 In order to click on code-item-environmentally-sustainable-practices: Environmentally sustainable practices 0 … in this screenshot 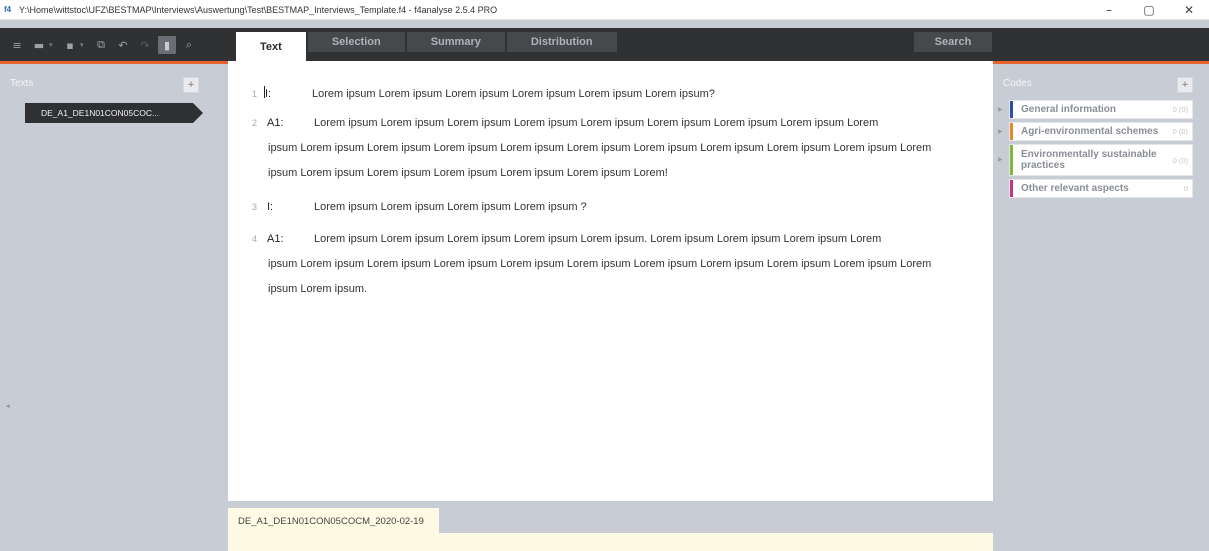, I will do `click(1101, 160)`.